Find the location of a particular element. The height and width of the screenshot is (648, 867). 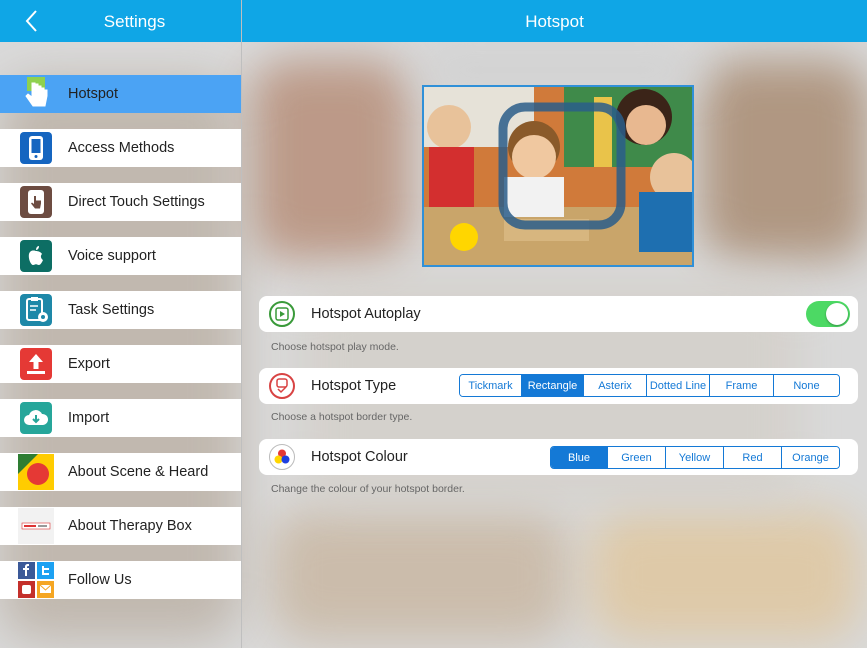

colour-palette-icon is located at coordinates (282, 457).